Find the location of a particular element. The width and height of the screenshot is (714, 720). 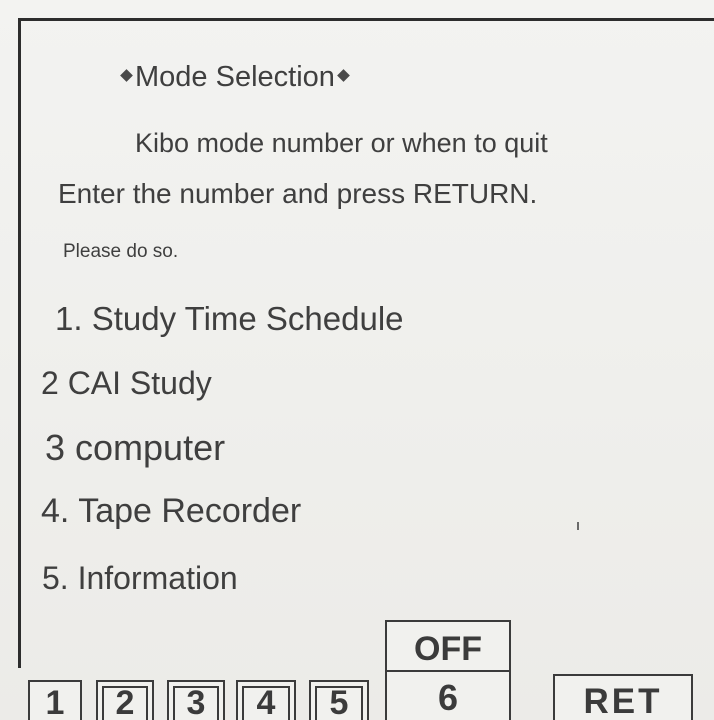

menu-item-tape-recorder: 4. Tape Recorder is located at coordinates (171, 511).